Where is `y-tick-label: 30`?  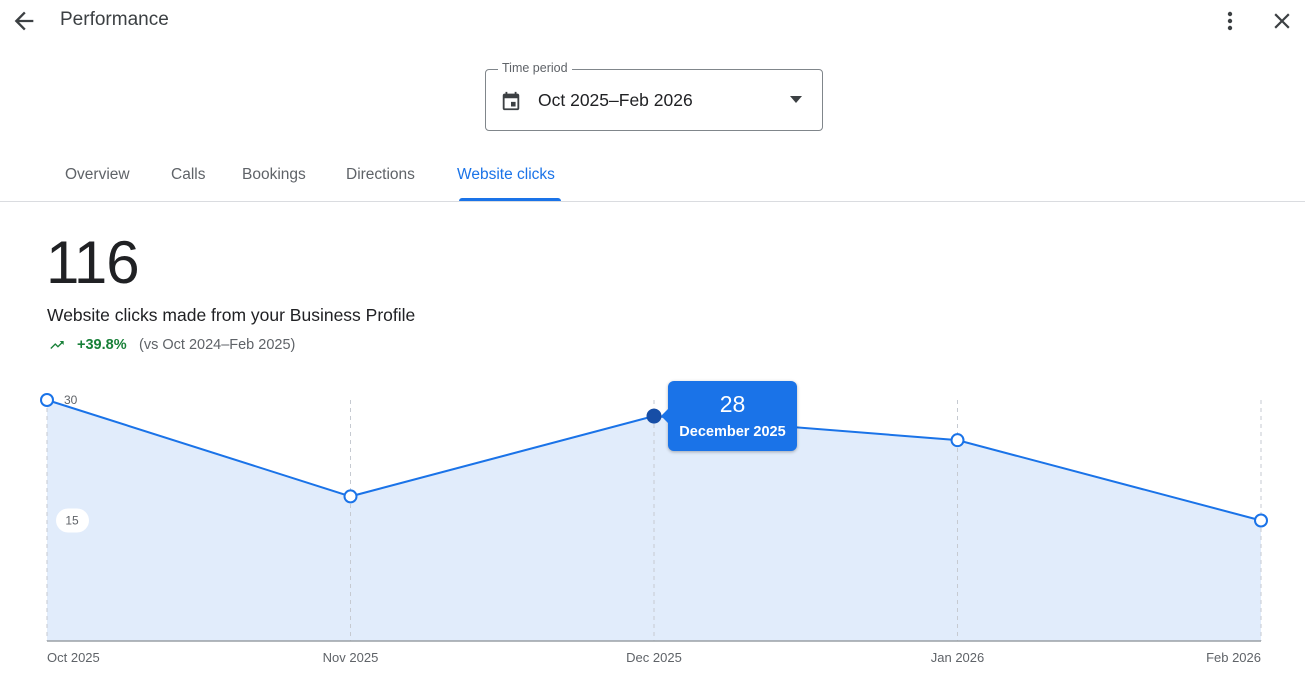
y-tick-label: 30 is located at coordinates (71, 400).